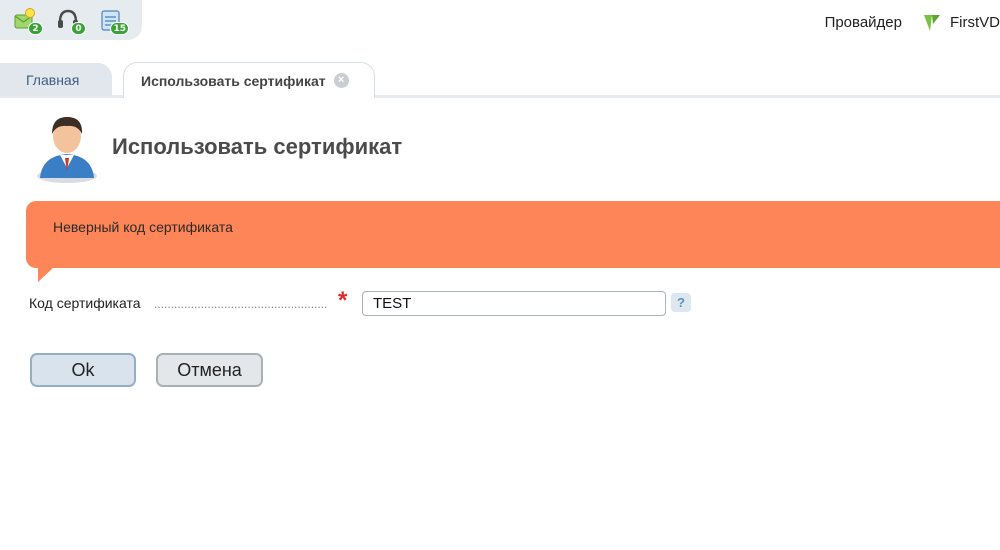  What do you see at coordinates (681, 302) in the screenshot?
I see `help-icon: ?` at bounding box center [681, 302].